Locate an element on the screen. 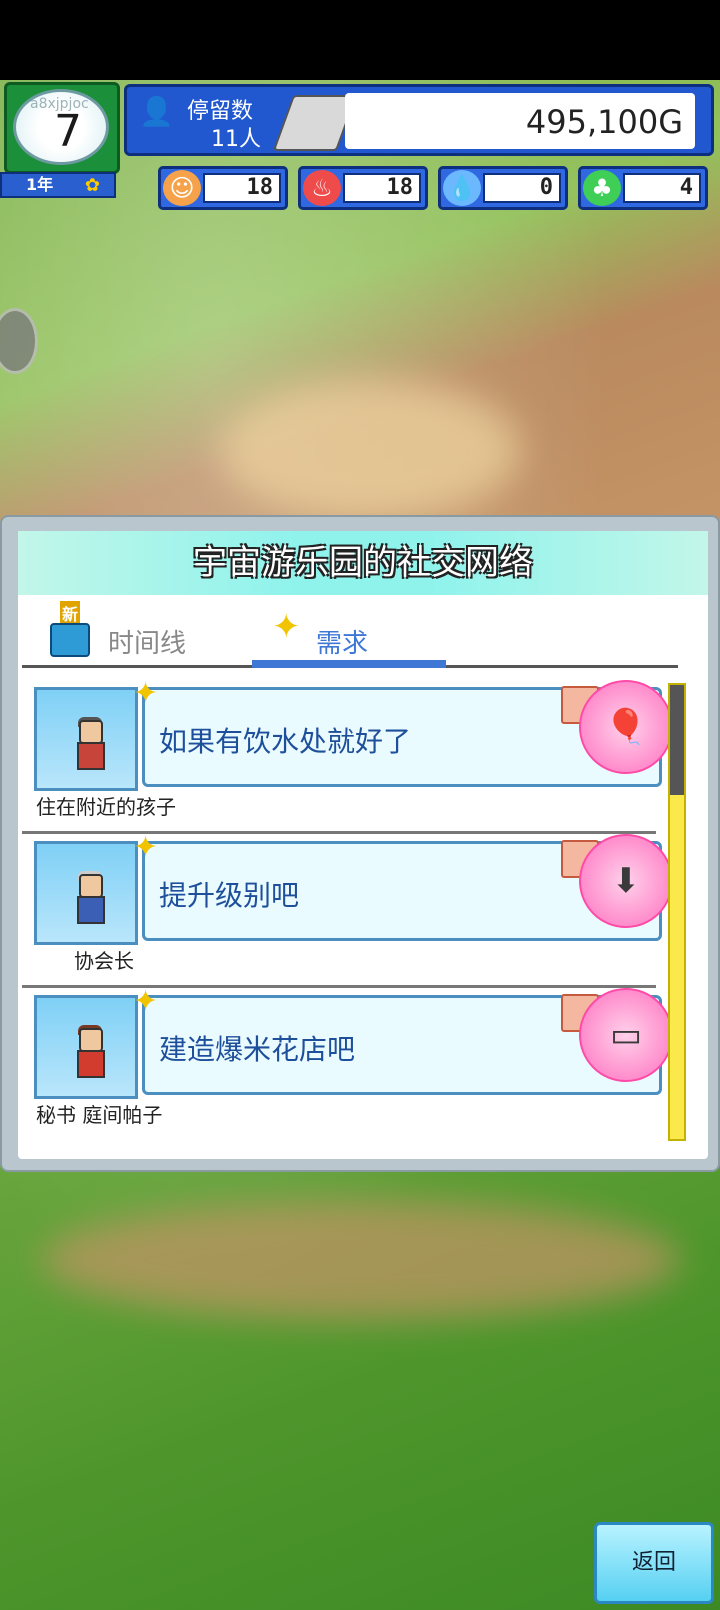 This screenshot has height=1610, width=720. money-display: 495,100G is located at coordinates (520, 121).